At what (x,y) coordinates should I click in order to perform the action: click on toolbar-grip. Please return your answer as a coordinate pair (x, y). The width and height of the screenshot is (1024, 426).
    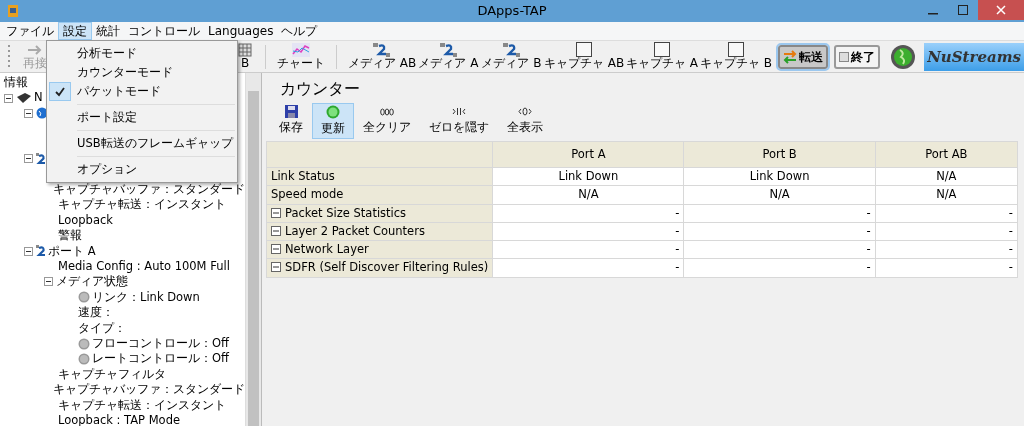
    Looking at the image, I should click on (9, 56).